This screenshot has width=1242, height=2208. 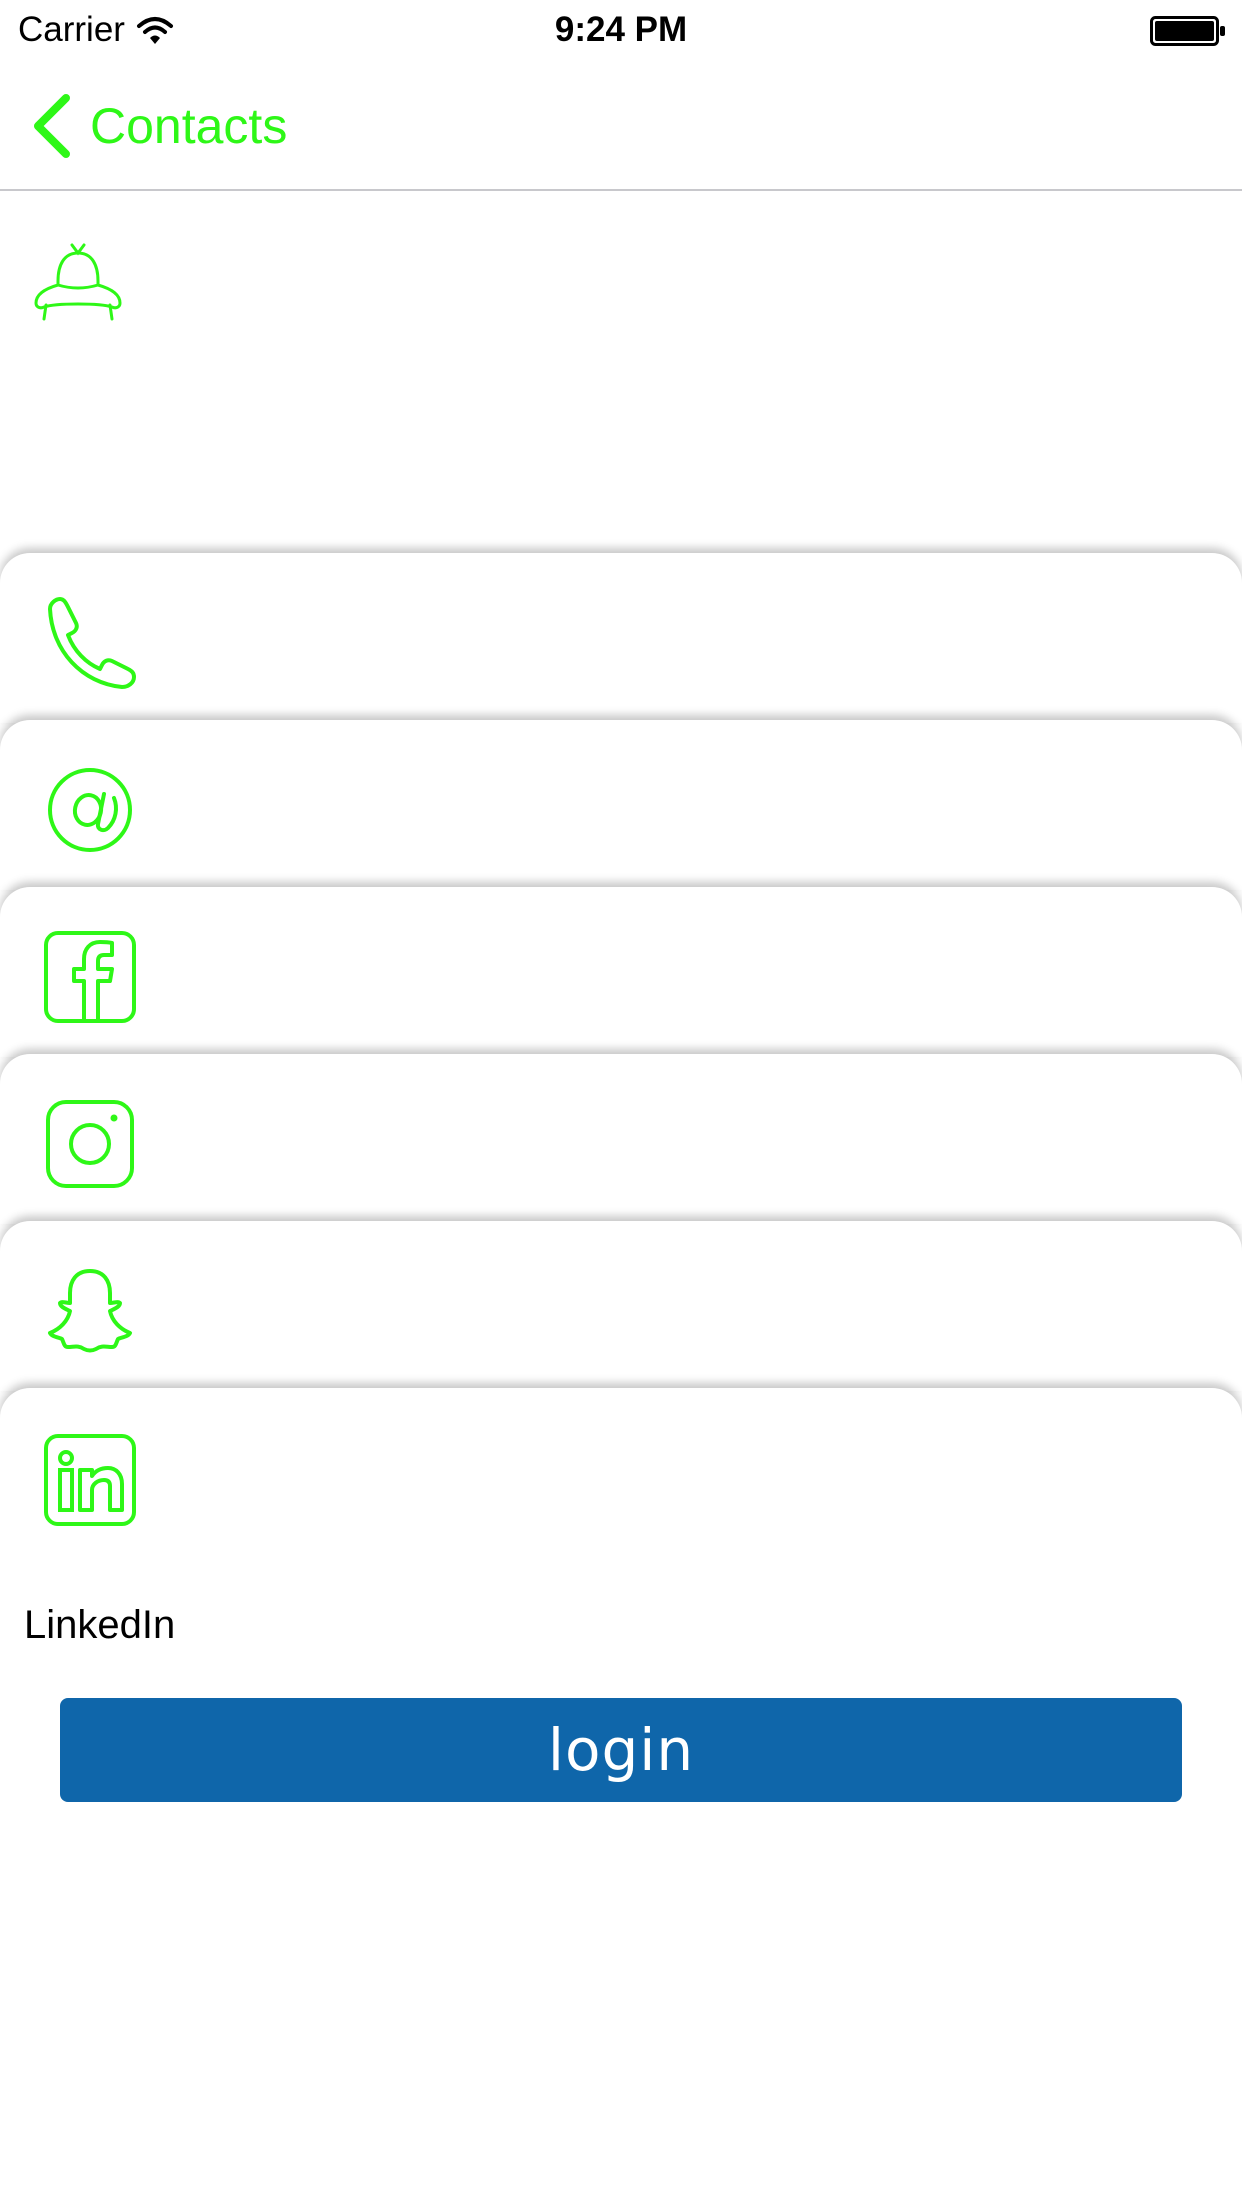 What do you see at coordinates (90, 1311) in the screenshot?
I see `snapchat-icon` at bounding box center [90, 1311].